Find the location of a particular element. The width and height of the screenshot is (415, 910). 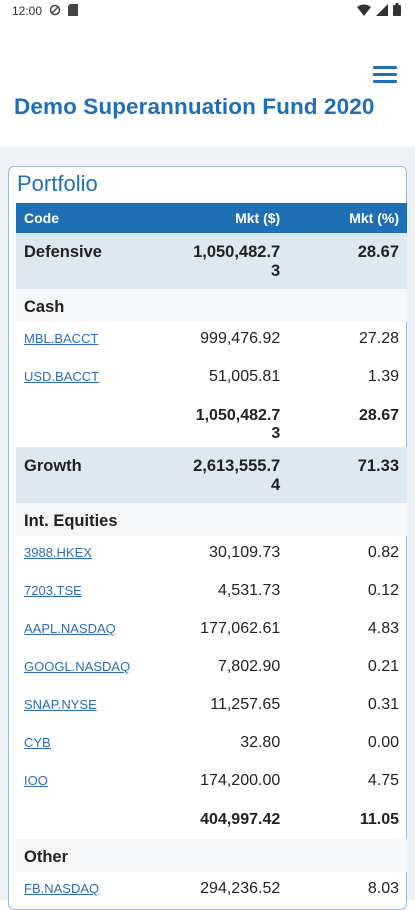

sd-card-icon is located at coordinates (73, 11).